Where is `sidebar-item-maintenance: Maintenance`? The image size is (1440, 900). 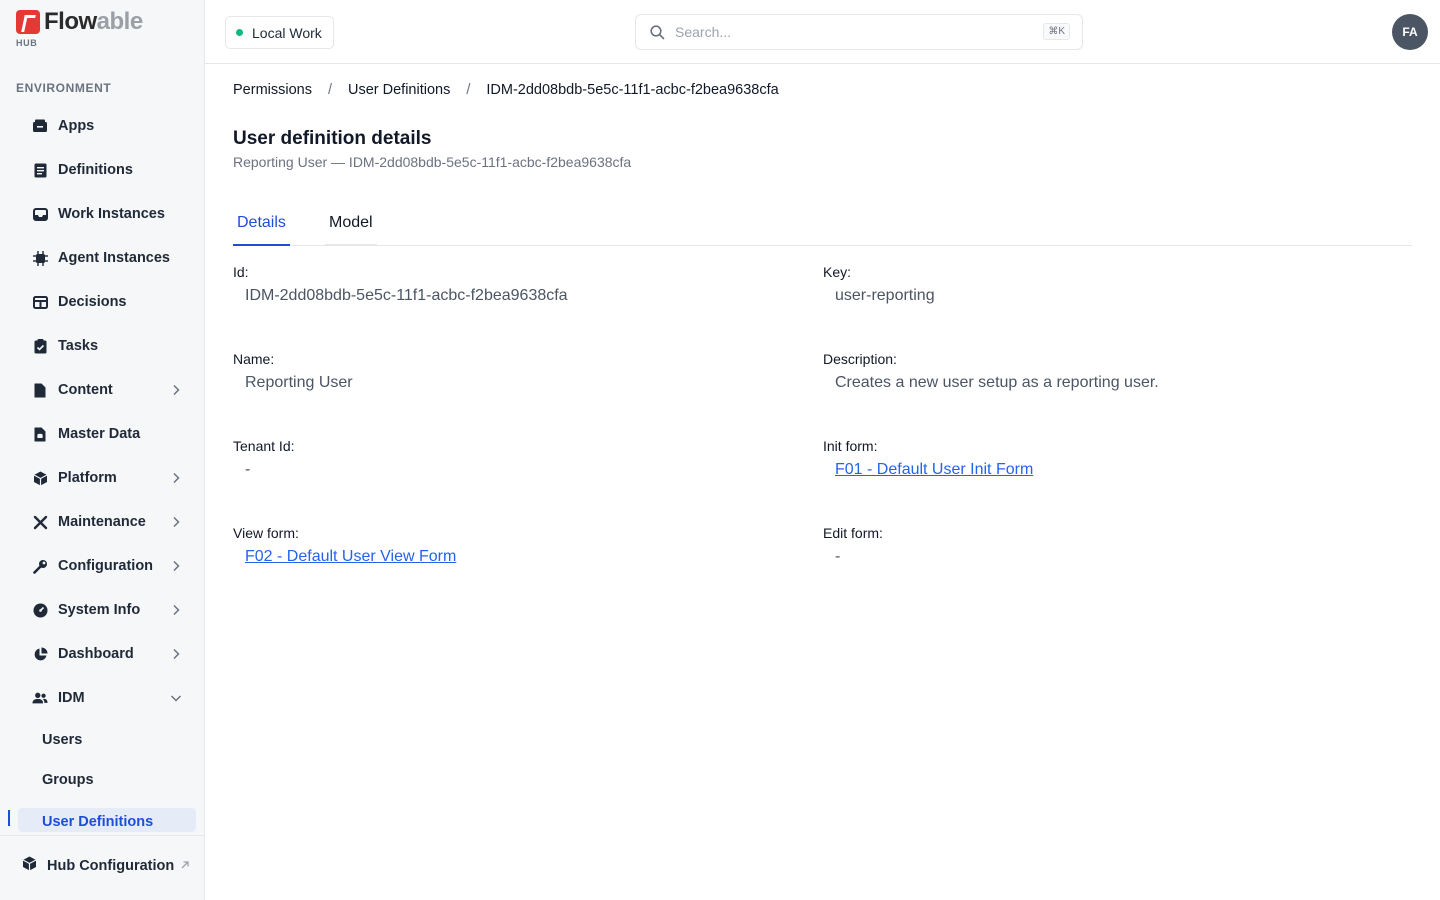 sidebar-item-maintenance: Maintenance is located at coordinates (107, 522).